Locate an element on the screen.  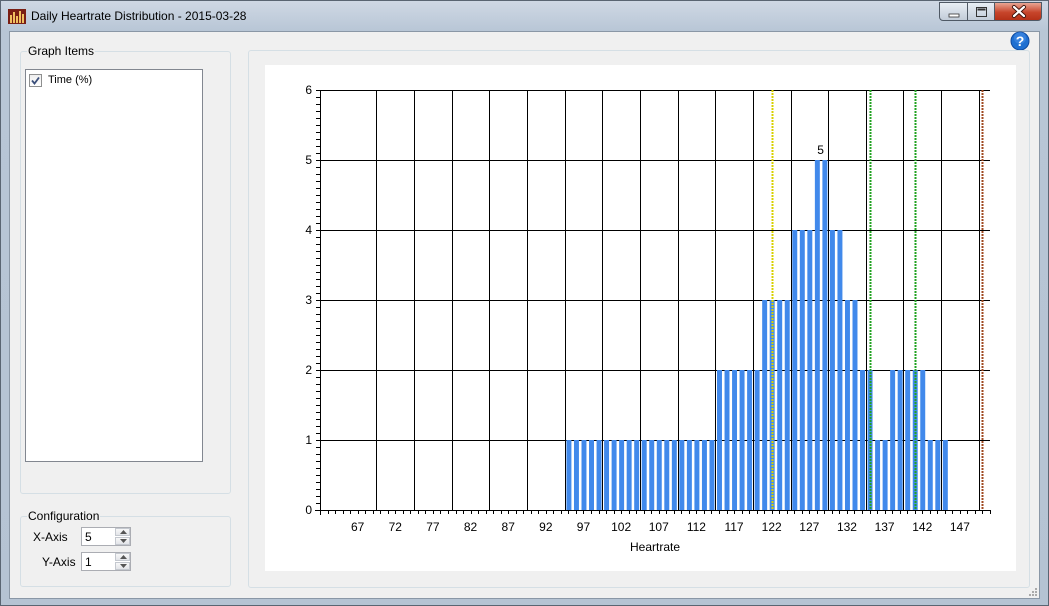
y-axis-spinner is located at coordinates (106, 561).